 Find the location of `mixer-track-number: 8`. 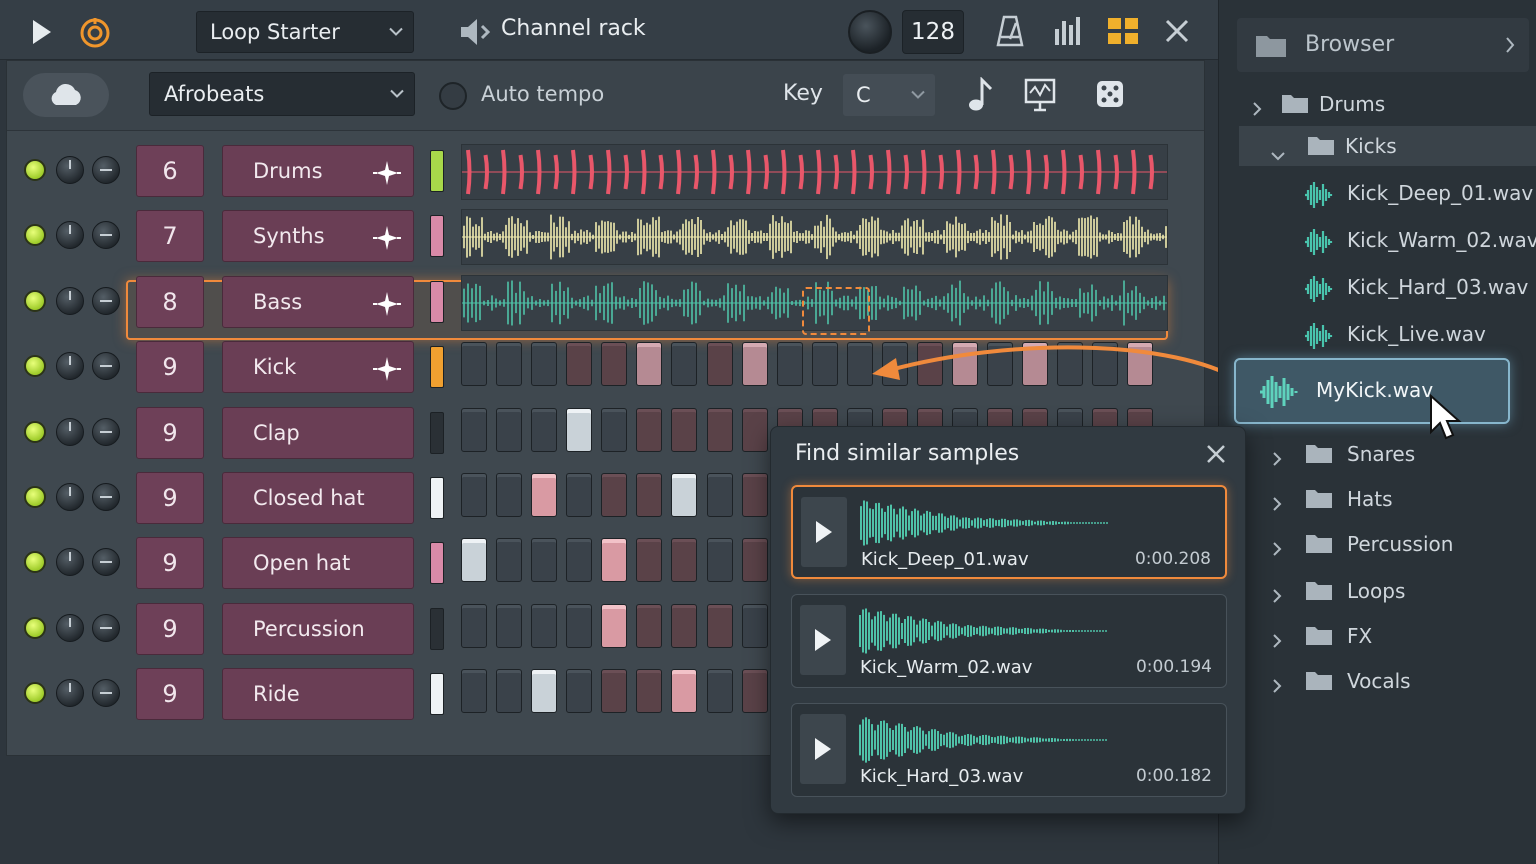

mixer-track-number: 8 is located at coordinates (170, 301).